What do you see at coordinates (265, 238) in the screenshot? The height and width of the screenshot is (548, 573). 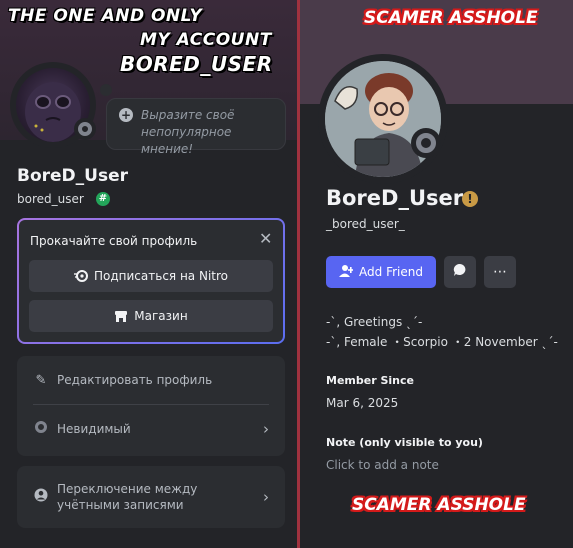 I see `close-icon: ✕` at bounding box center [265, 238].